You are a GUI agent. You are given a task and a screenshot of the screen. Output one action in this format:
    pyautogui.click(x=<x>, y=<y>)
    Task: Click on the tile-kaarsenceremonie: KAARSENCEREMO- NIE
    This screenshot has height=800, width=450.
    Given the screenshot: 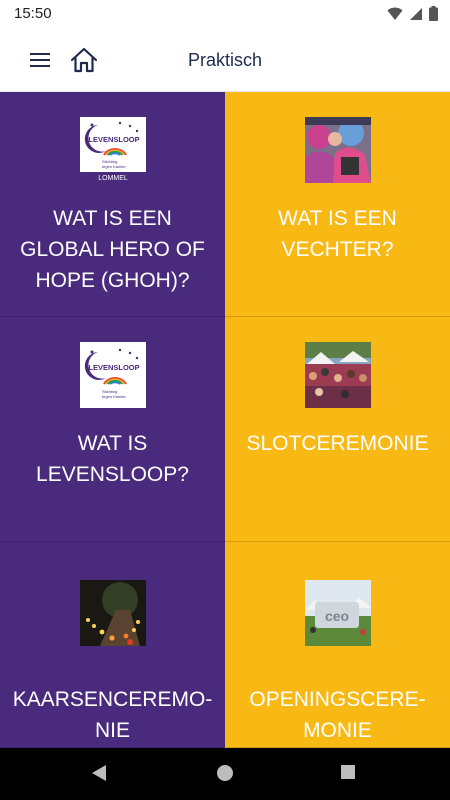 What is the action you would take?
    pyautogui.click(x=112, y=645)
    